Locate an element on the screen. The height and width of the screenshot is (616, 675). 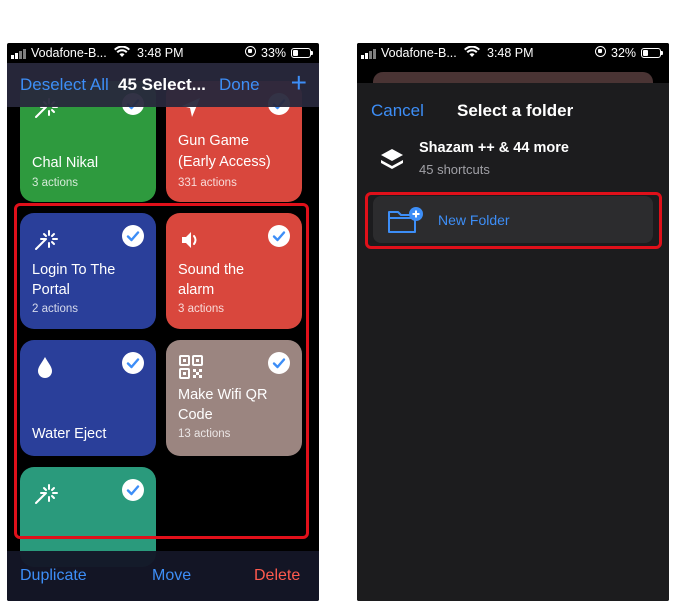
delete-button: Delete is located at coordinates (277, 576).